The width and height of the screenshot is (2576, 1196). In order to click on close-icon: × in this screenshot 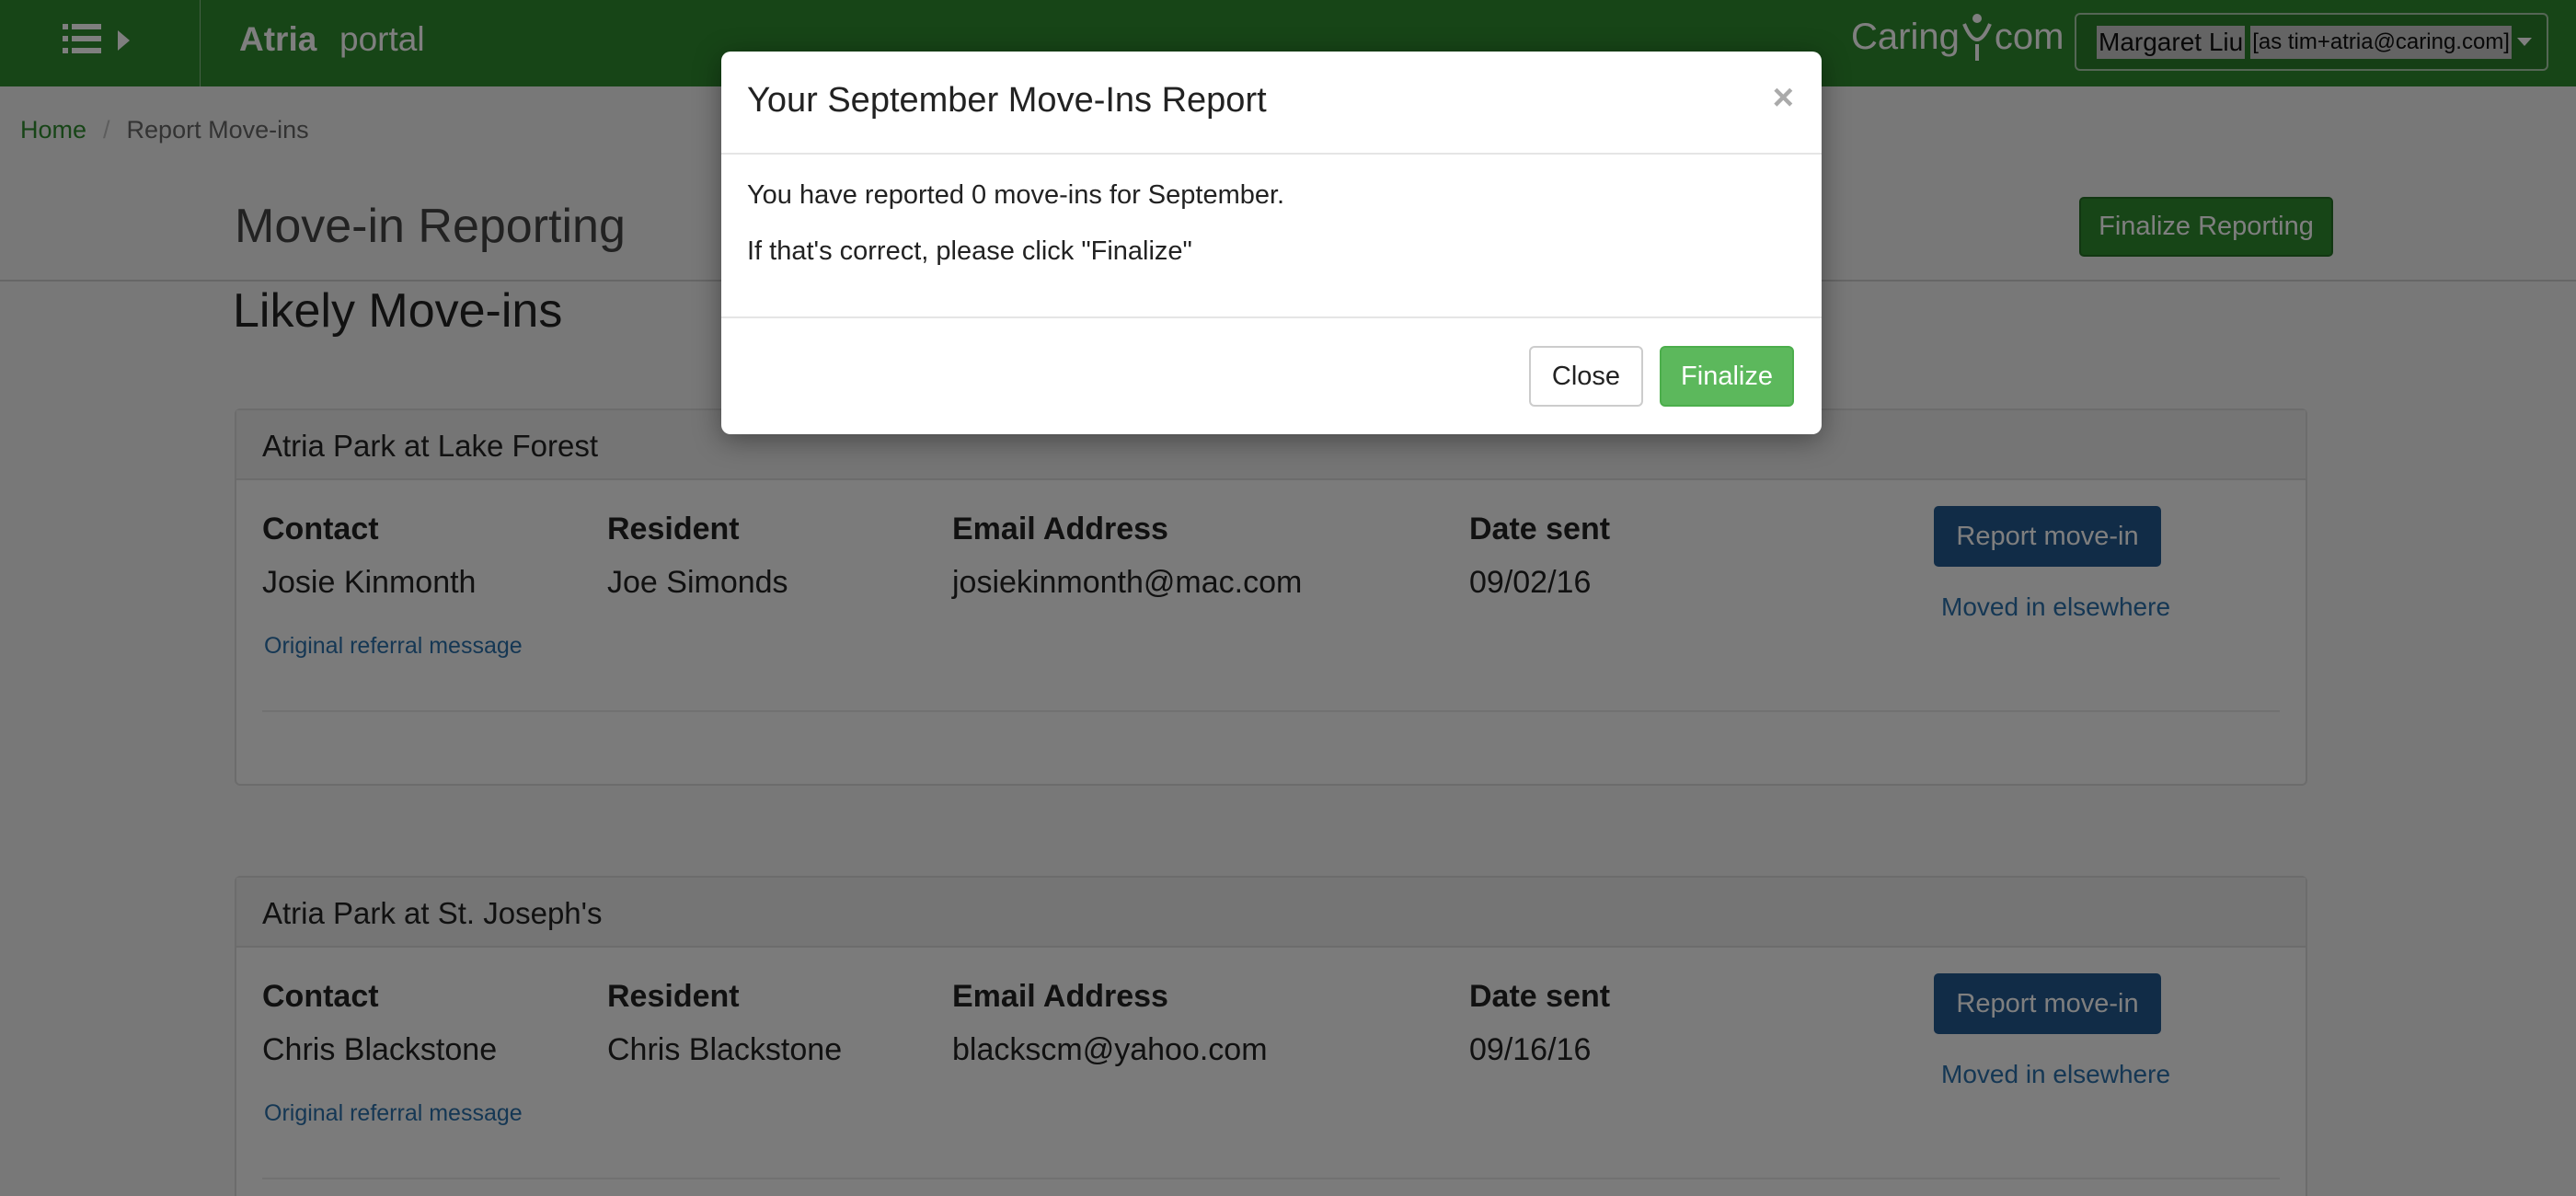, I will do `click(1783, 98)`.